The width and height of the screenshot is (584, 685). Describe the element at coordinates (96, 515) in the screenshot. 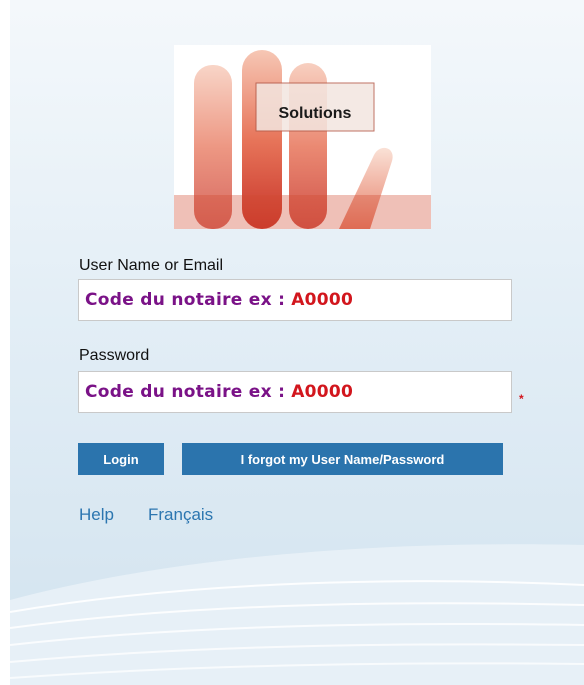

I see `help-link: Help` at that location.